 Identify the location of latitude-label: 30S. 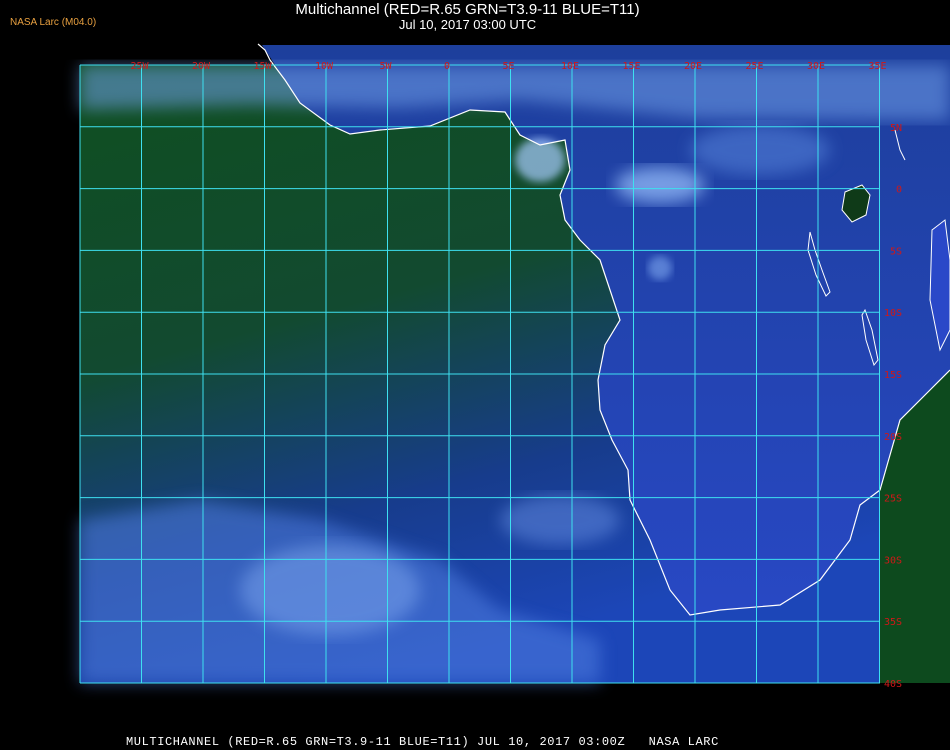
(893, 560).